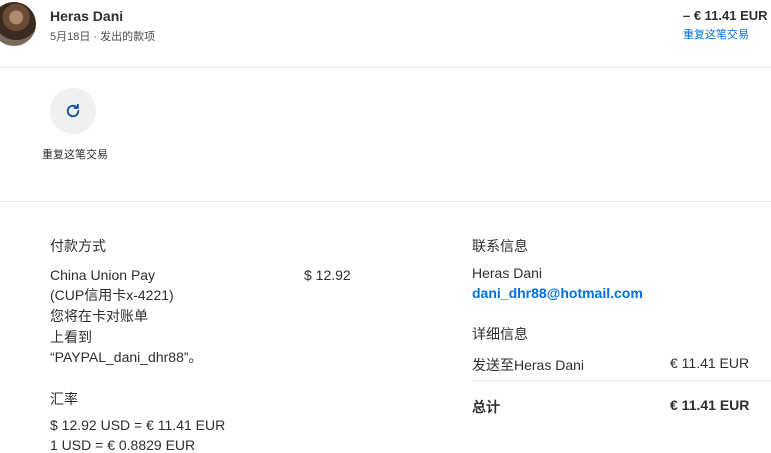 This screenshot has height=453, width=771. What do you see at coordinates (123, 445) in the screenshot?
I see `exchange-rate-line: 1 USD = € 0.8829 EUR` at bounding box center [123, 445].